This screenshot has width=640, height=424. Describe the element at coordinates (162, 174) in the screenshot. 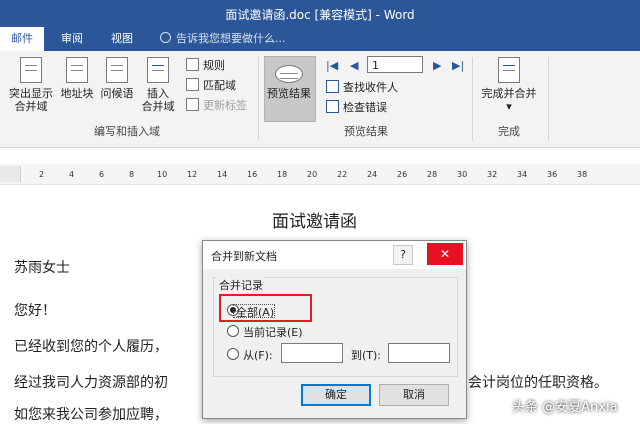

I see `ruler-number: 10` at that location.